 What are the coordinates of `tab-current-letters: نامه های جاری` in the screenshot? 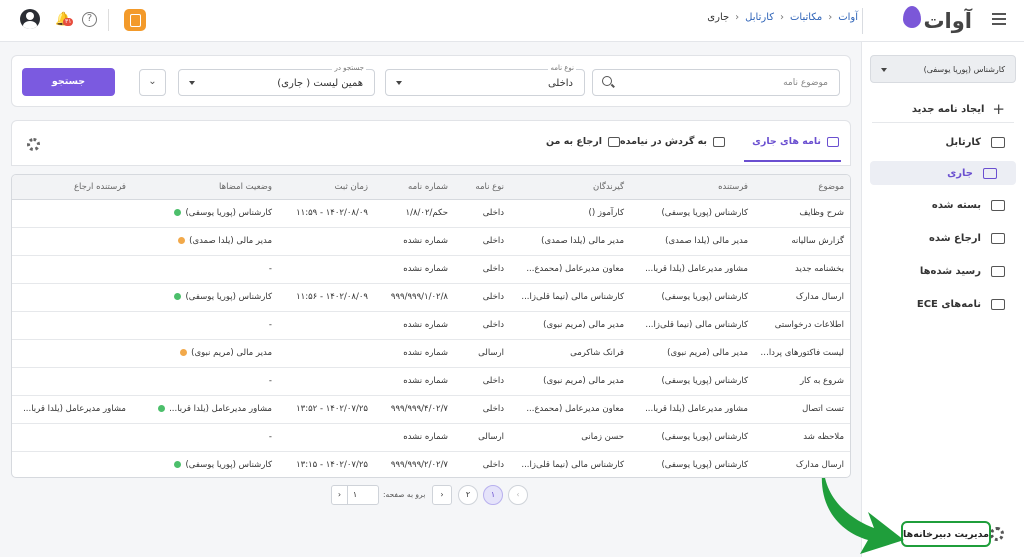 It's located at (795, 141).